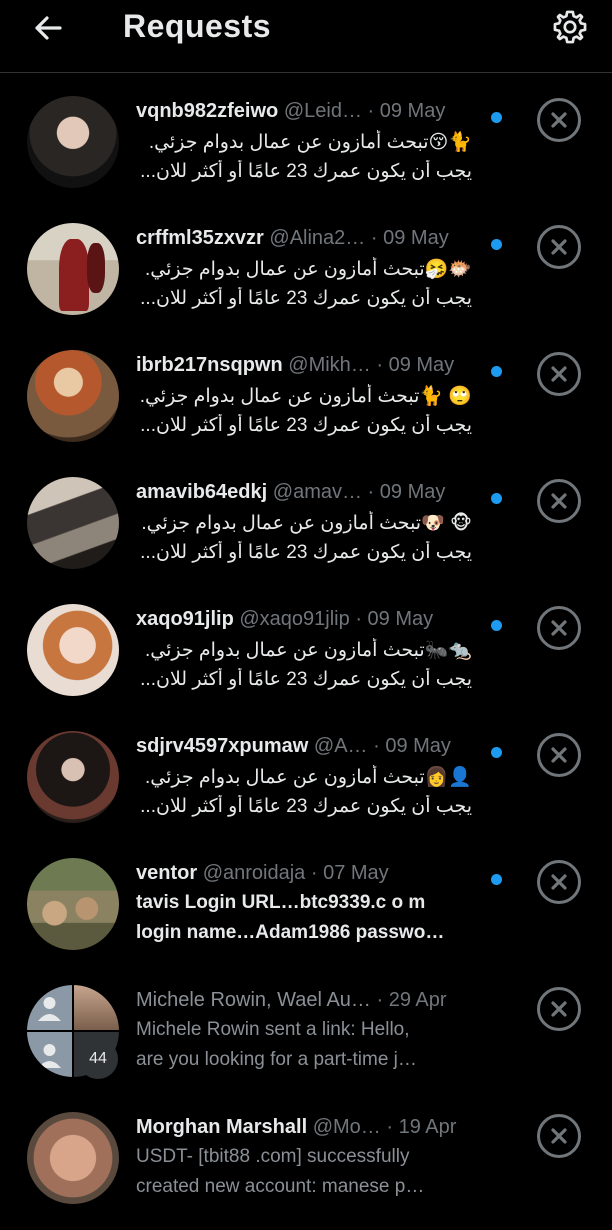  Describe the element at coordinates (222, 1127) in the screenshot. I see `display-name: Morghan Marshall` at that location.